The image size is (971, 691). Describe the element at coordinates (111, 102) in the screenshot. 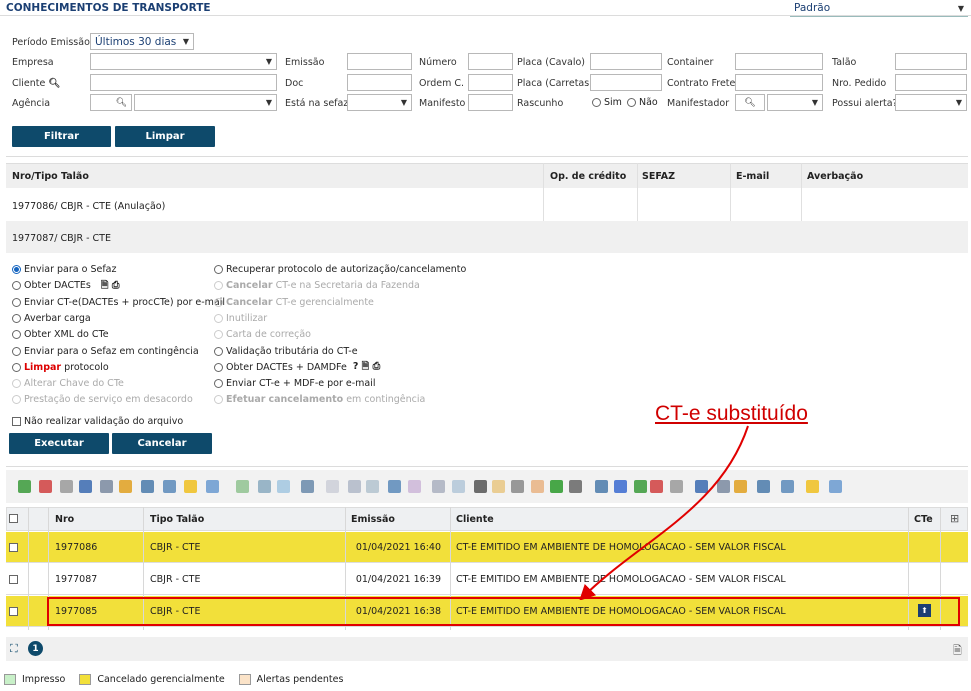

I see `agencia-code-input: 🔍︎` at that location.